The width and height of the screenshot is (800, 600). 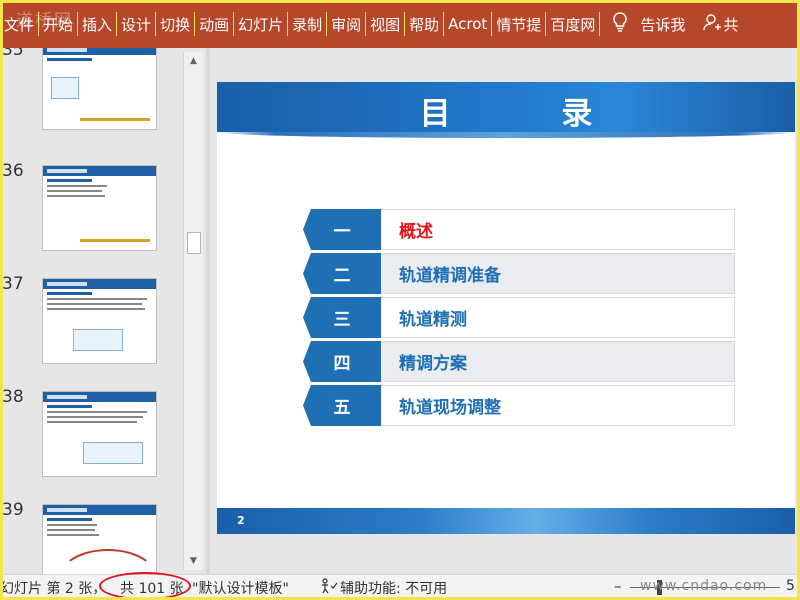 I want to click on share-button: 共, so click(x=720, y=24).